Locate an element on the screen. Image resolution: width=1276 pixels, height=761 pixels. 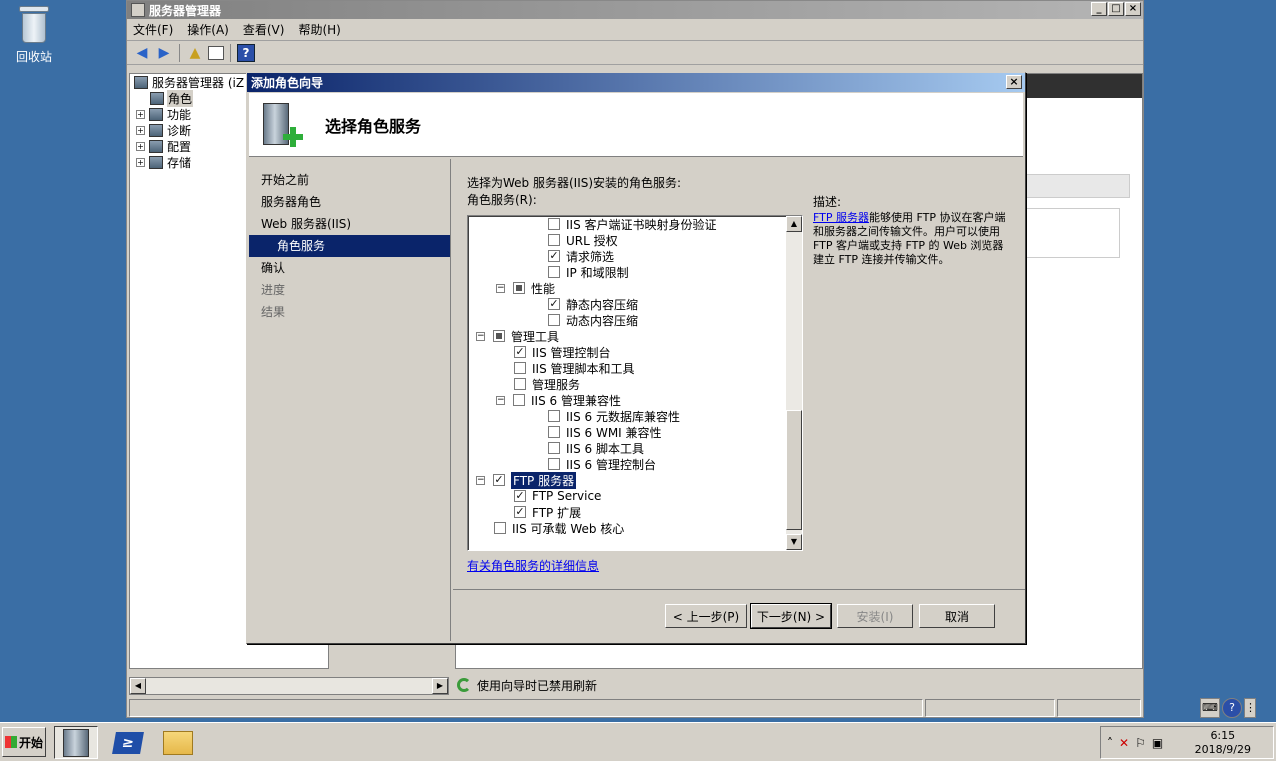
network-icon: ✕ is located at coordinates (1124, 743).